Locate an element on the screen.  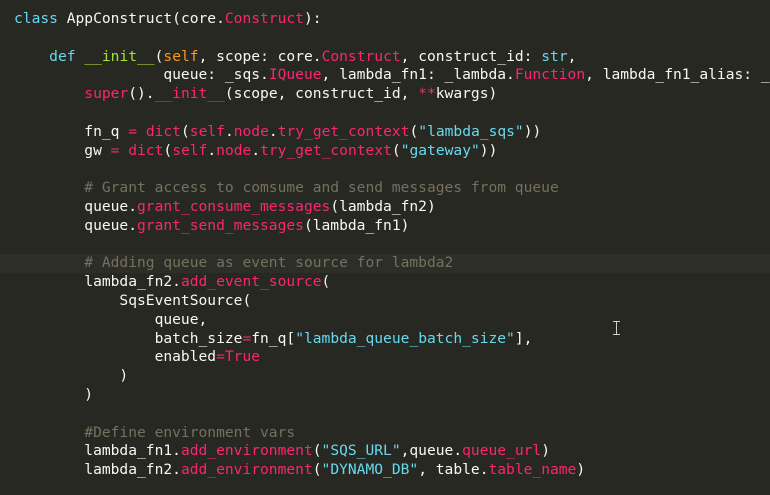
code-line: lambda_fn2.add_event_source( is located at coordinates (392, 282).